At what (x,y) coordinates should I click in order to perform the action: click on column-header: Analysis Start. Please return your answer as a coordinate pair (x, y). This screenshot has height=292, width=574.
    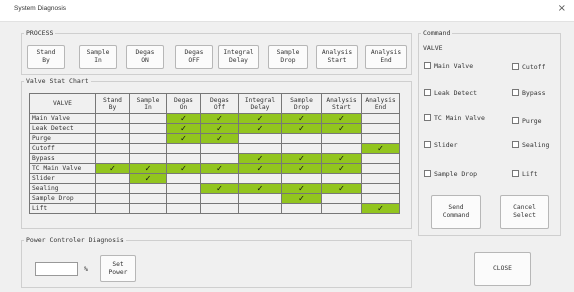
    Looking at the image, I should click on (341, 103).